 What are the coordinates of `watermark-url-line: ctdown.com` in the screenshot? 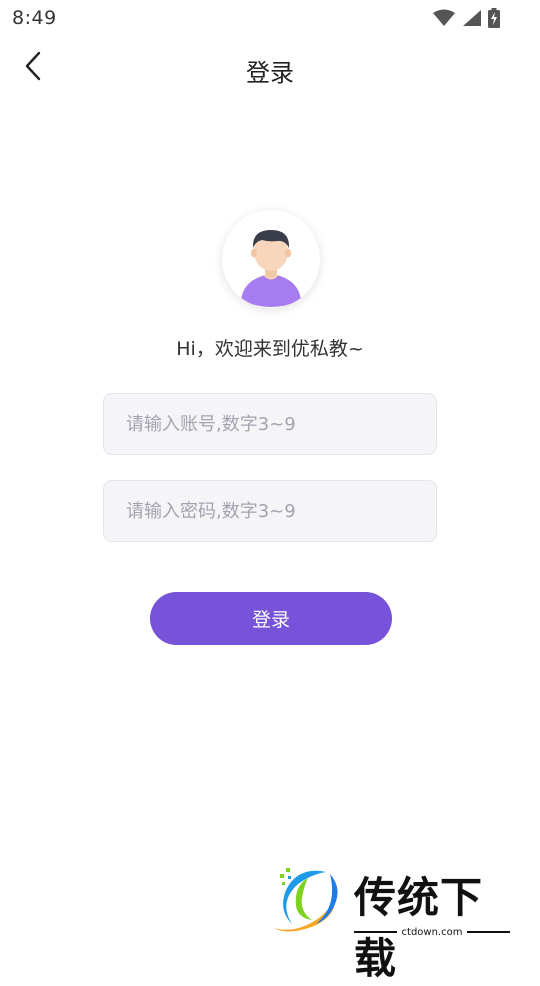 It's located at (432, 932).